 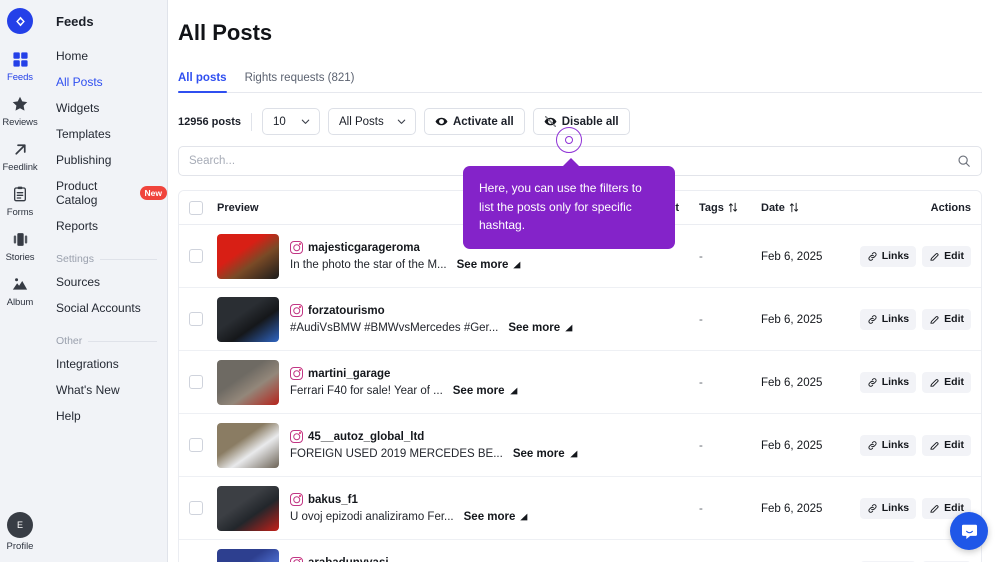 What do you see at coordinates (581, 121) in the screenshot?
I see `disable-all-button: Disable all` at bounding box center [581, 121].